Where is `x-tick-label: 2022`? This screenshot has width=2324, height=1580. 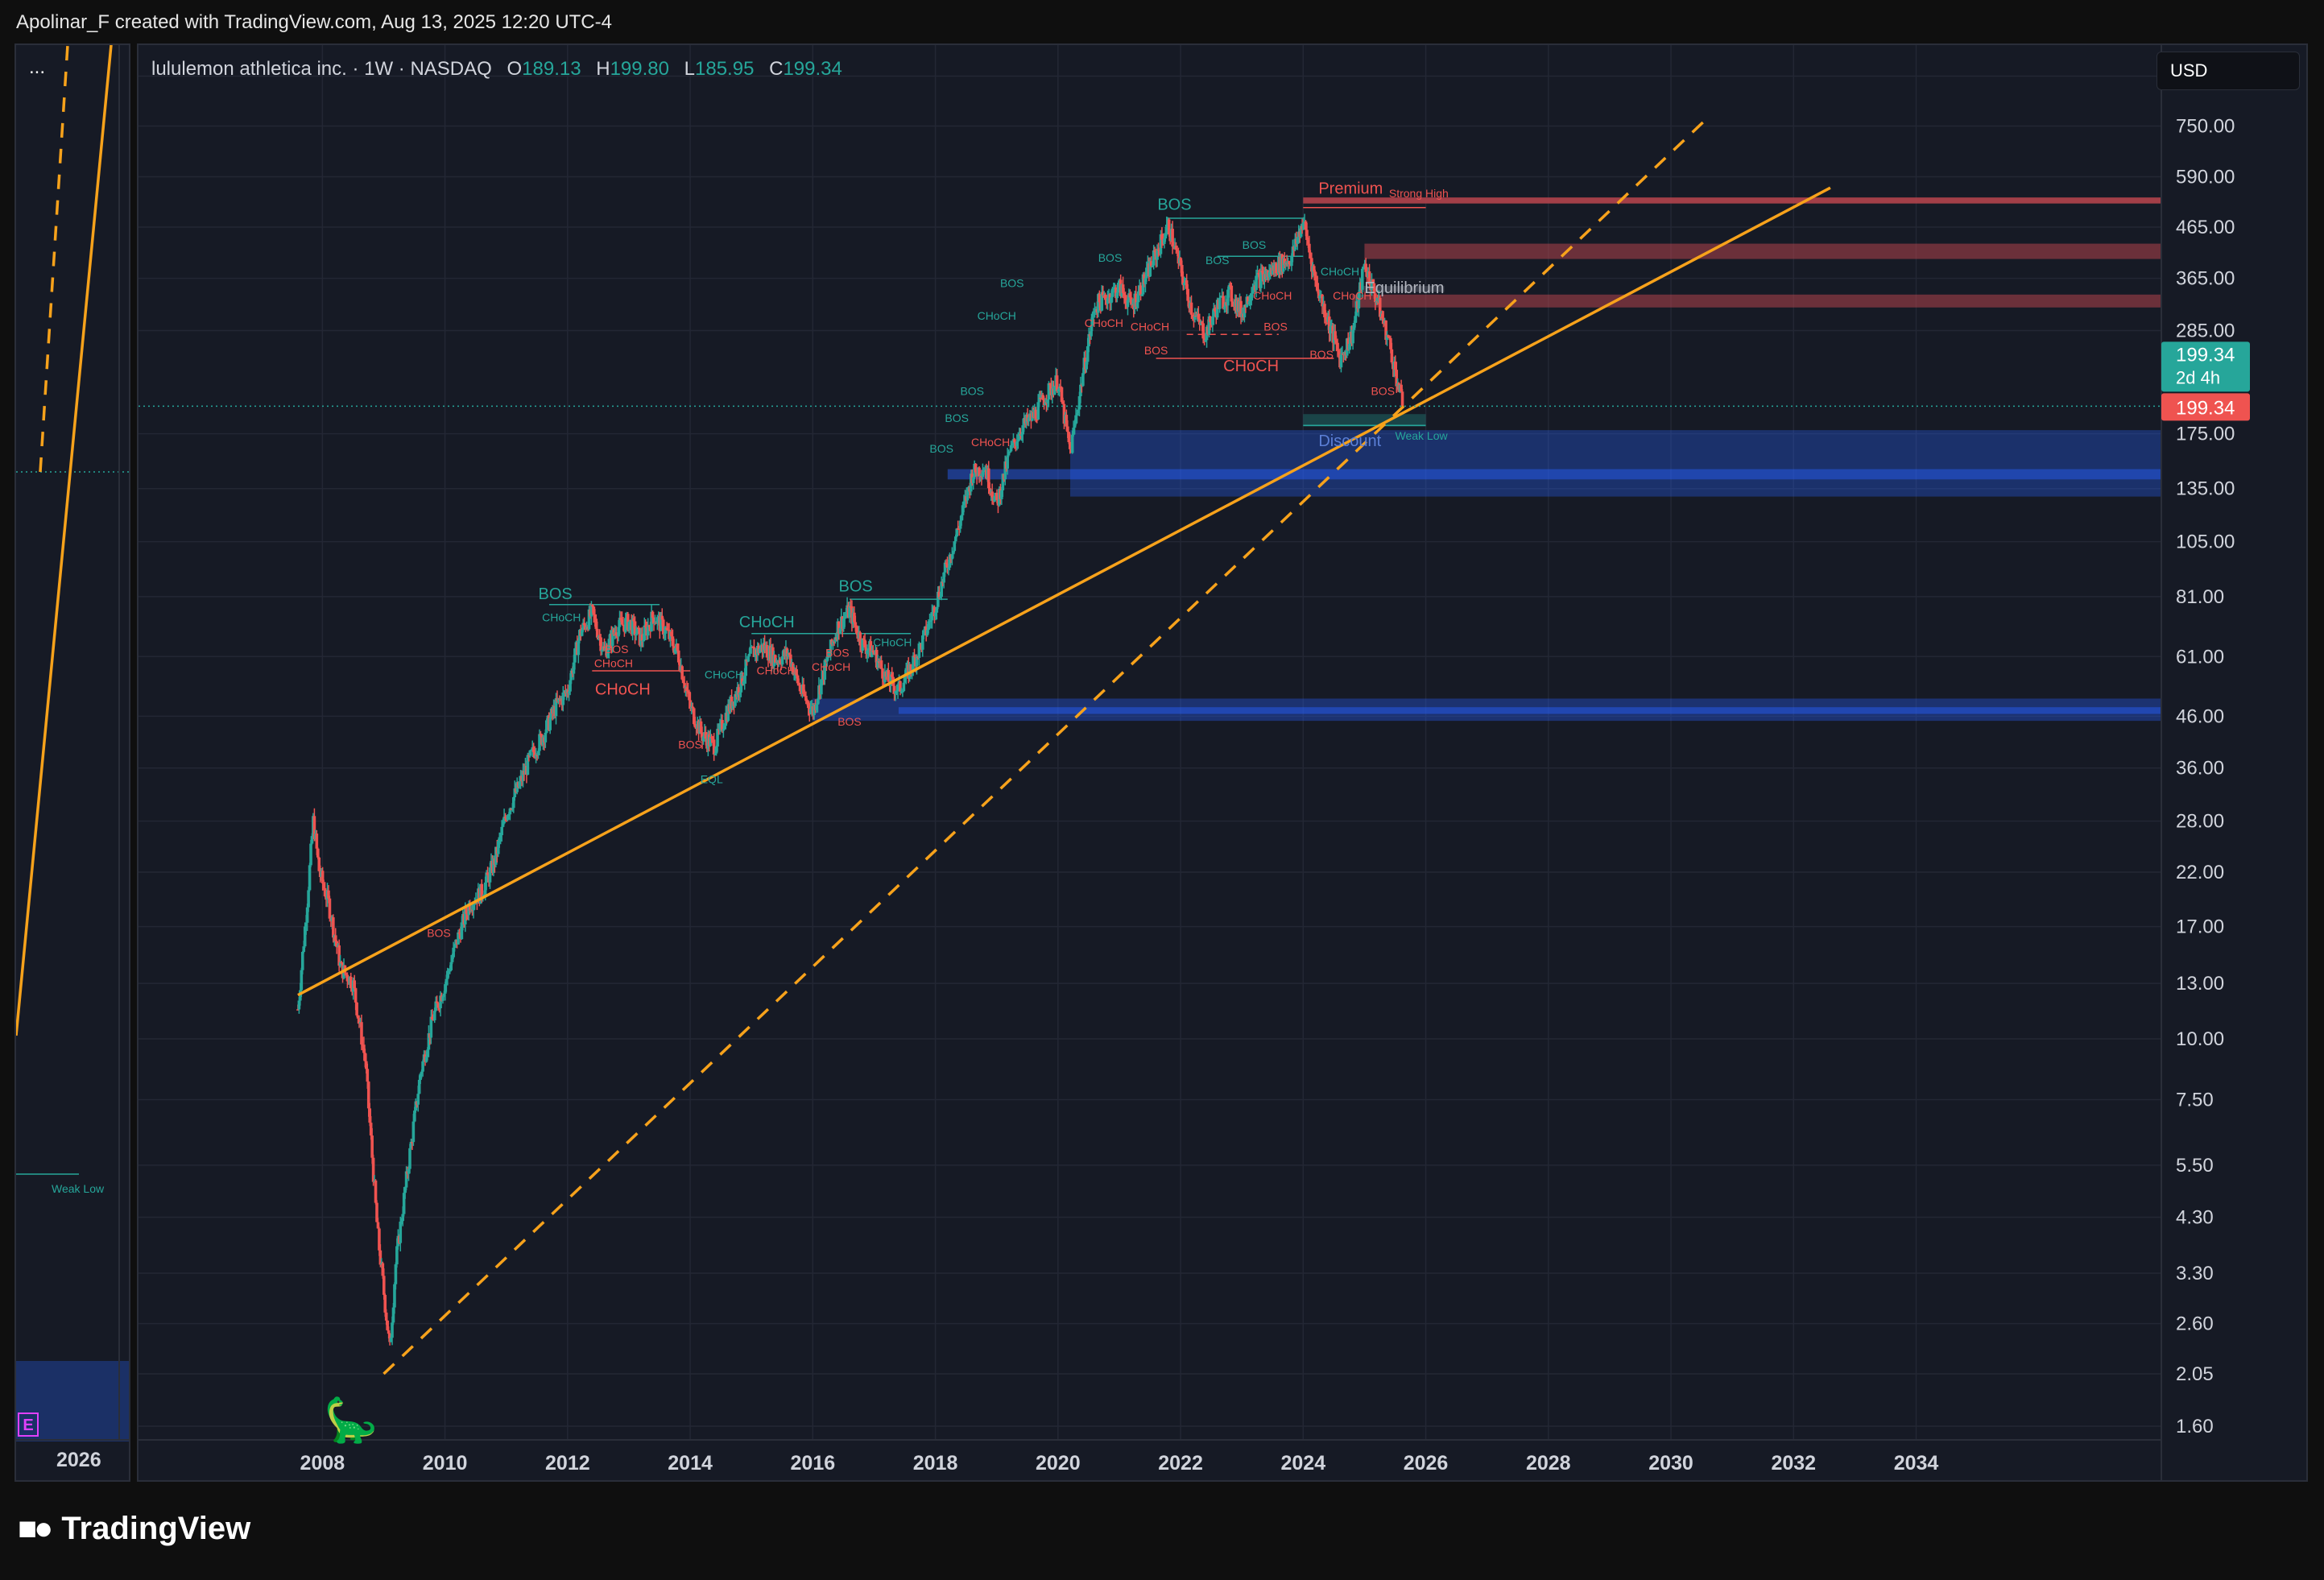 x-tick-label: 2022 is located at coordinates (1180, 1463).